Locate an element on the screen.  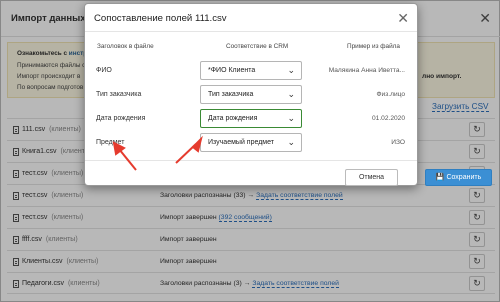
mapping-row: Тип заказчика Тип заказчика ⌄ Физ.лицо is located at coordinates (251, 95).